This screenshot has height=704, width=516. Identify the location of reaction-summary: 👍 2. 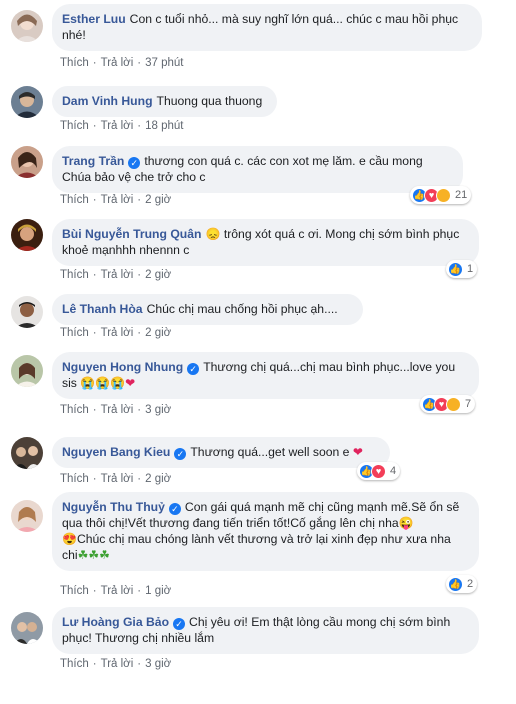
(462, 584).